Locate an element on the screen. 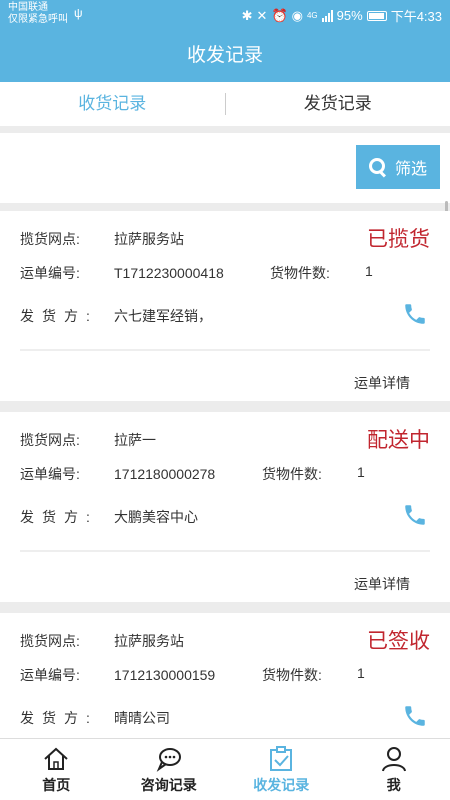  carrier-status: 仅限紧急呼叫 is located at coordinates (38, 19).